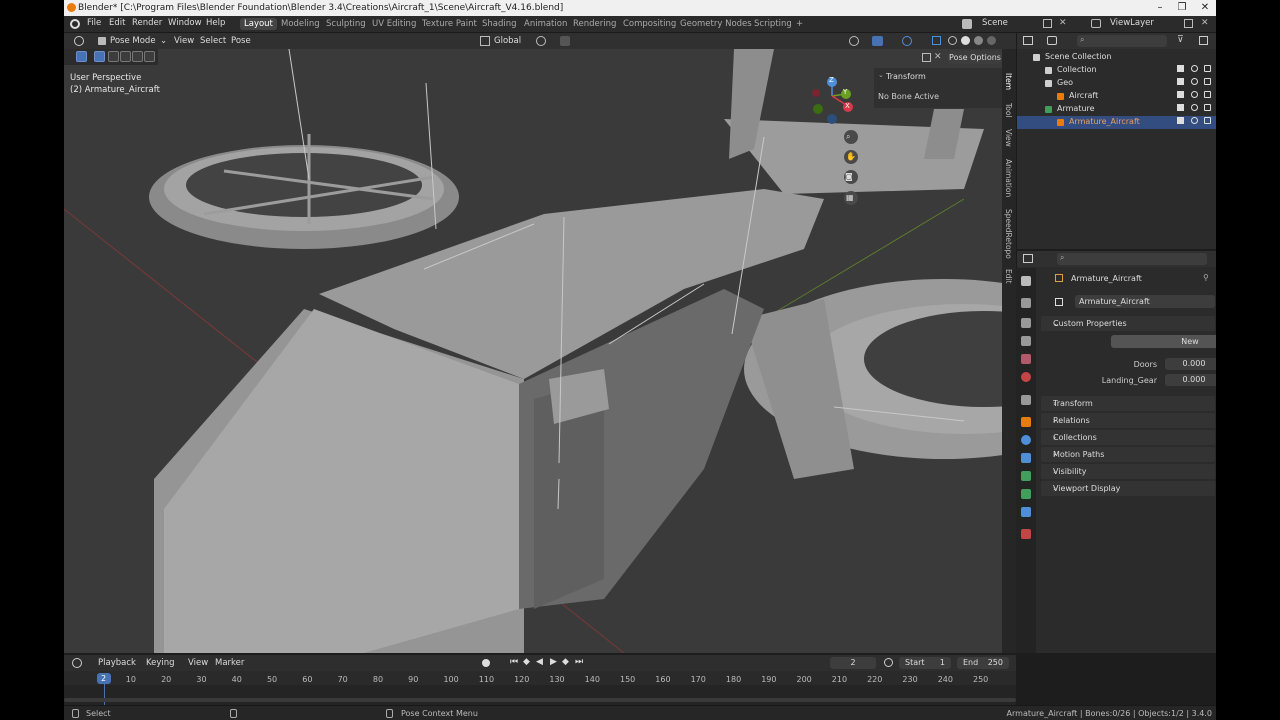  I want to click on pan-hand-icon: ✋, so click(851, 156).